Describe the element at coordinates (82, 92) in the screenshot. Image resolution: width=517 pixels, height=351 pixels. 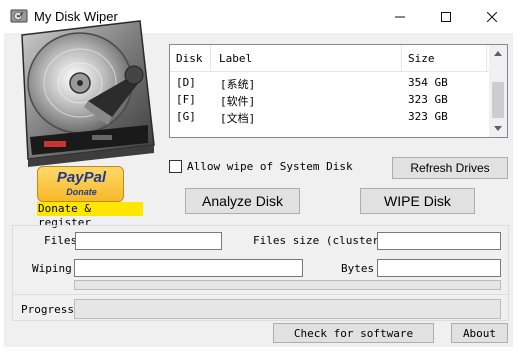
I see `hard-disk-image` at that location.